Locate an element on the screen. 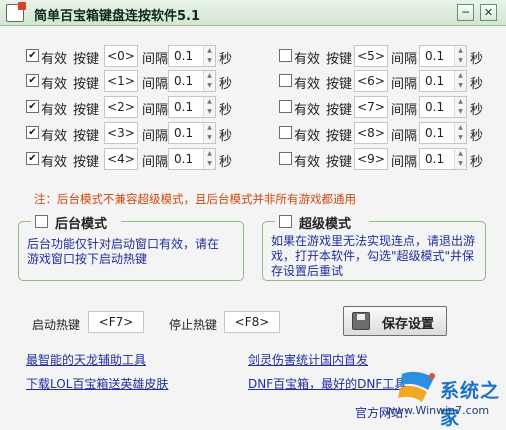  link-jianling-stats: 剑灵伤害统计国内首发 is located at coordinates (308, 359).